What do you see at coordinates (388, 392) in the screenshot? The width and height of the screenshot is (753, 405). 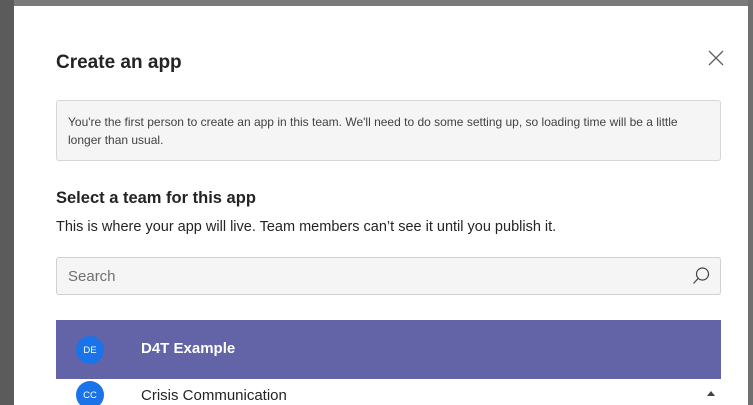 I see `team-item-crisis-communication: CC Crisis Communication` at bounding box center [388, 392].